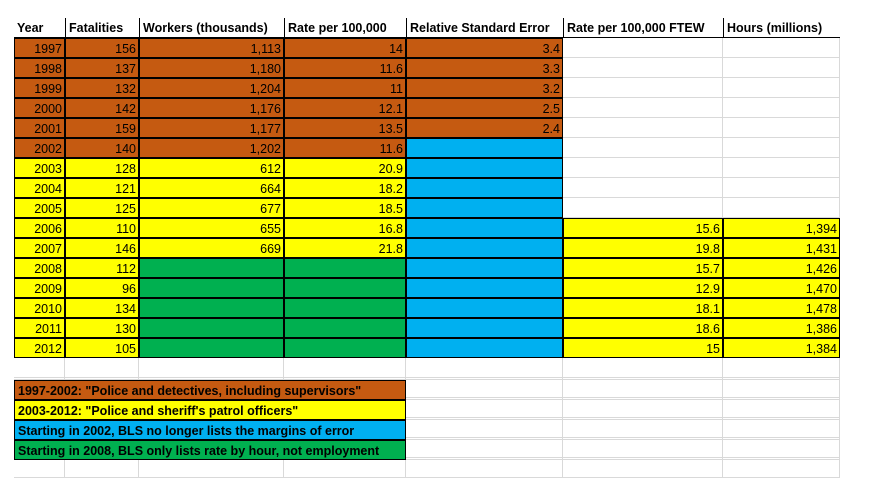  I want to click on table-cell: 16.8, so click(345, 228).